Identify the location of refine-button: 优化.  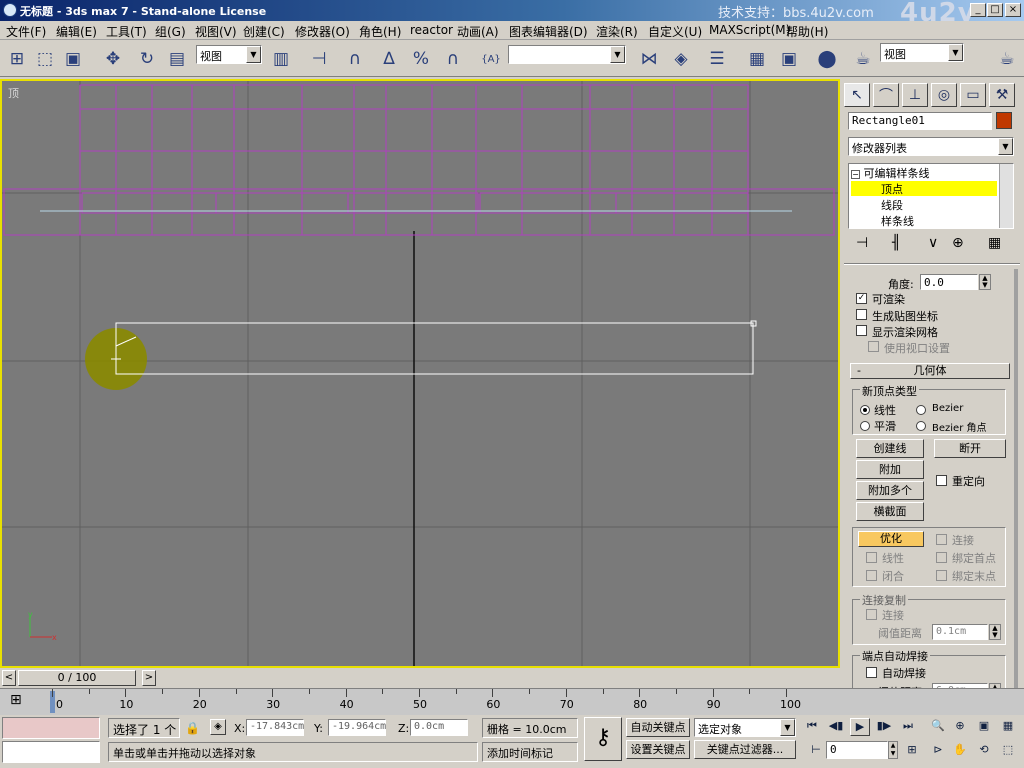
(891, 539).